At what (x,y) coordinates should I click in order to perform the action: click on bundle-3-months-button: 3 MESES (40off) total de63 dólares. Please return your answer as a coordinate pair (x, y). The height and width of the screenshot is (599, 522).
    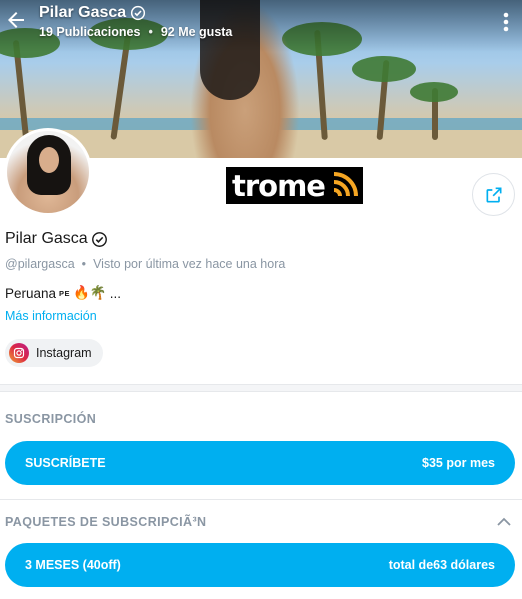
    Looking at the image, I should click on (260, 565).